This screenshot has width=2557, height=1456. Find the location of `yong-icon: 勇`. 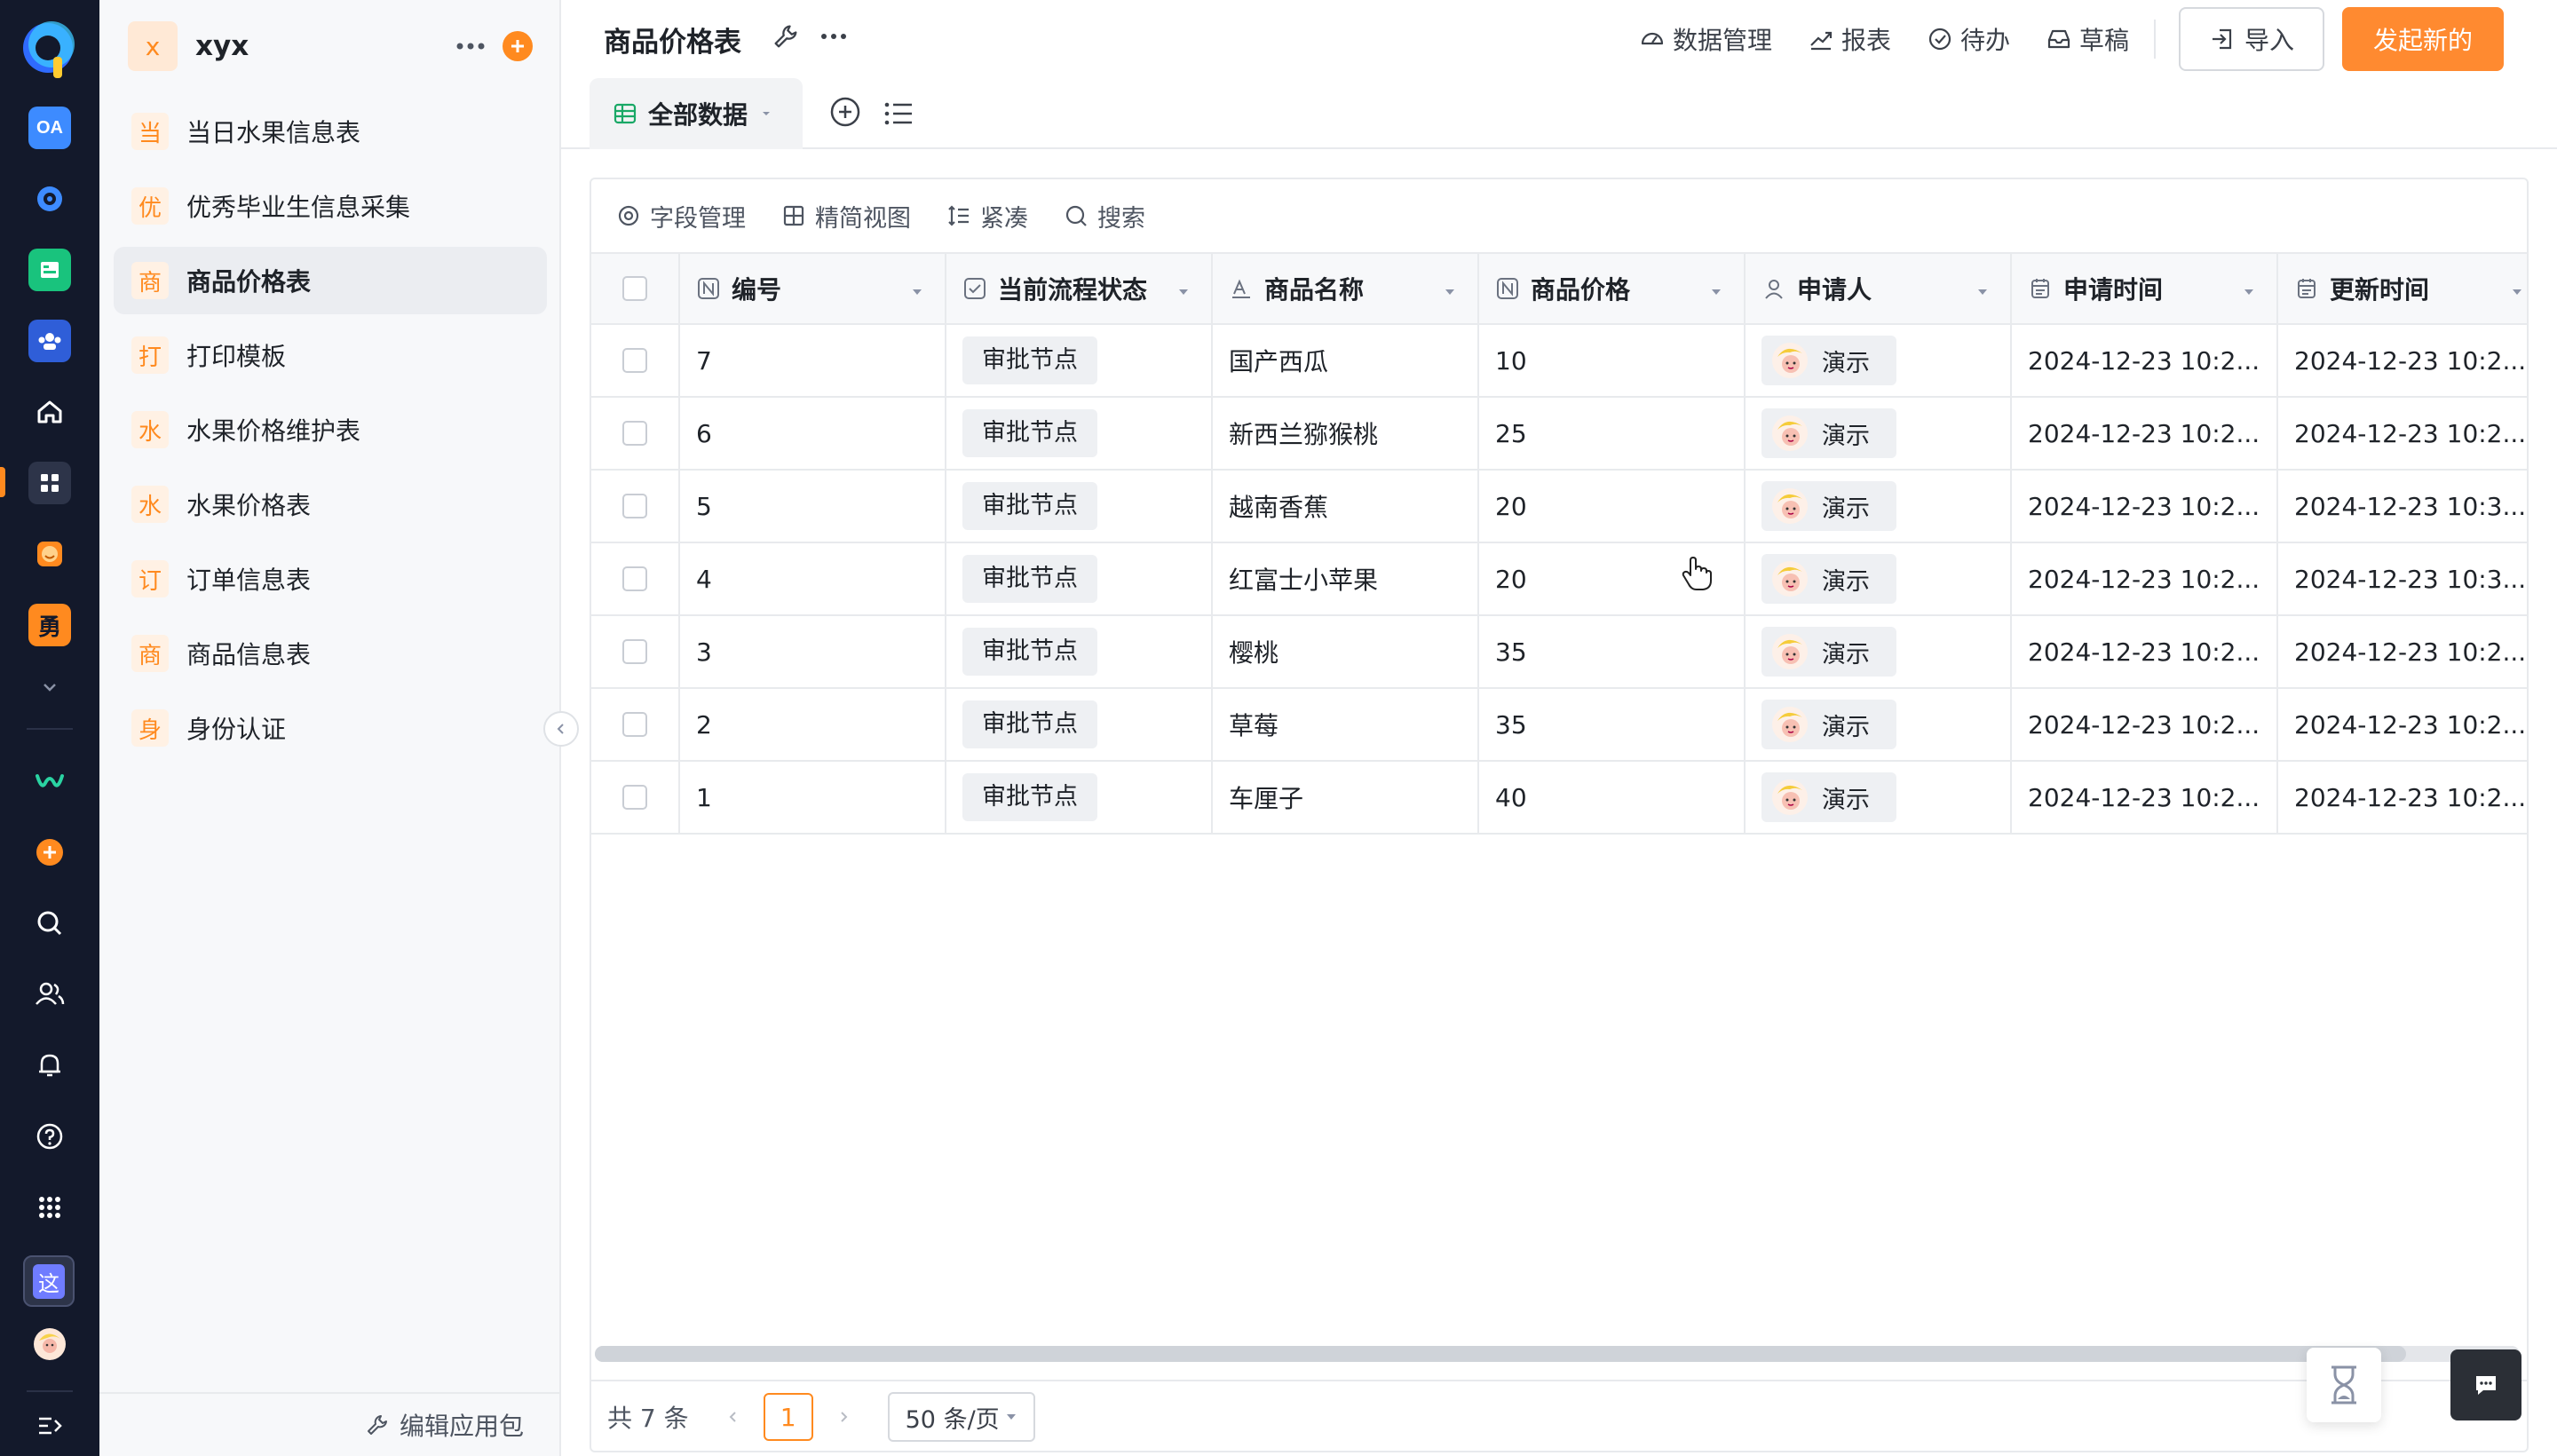

yong-icon: 勇 is located at coordinates (49, 625).